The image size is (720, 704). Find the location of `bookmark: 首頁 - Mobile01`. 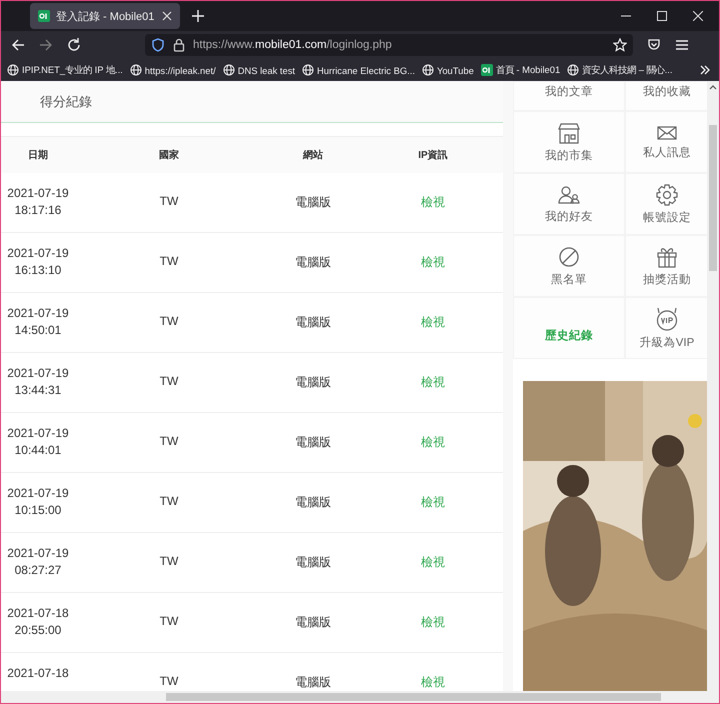

bookmark: 首頁 - Mobile01 is located at coordinates (520, 70).